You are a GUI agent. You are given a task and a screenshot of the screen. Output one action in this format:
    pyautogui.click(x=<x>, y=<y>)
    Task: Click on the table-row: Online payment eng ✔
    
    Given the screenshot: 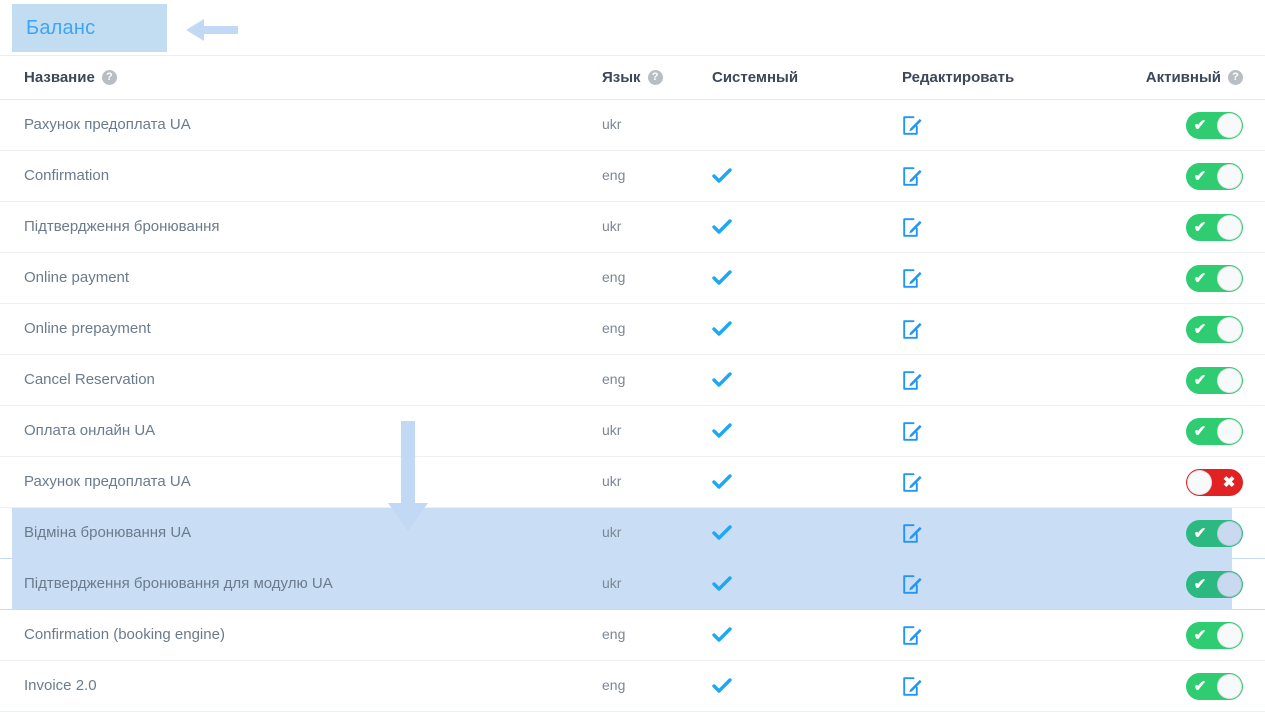 What is the action you would take?
    pyautogui.click(x=632, y=278)
    